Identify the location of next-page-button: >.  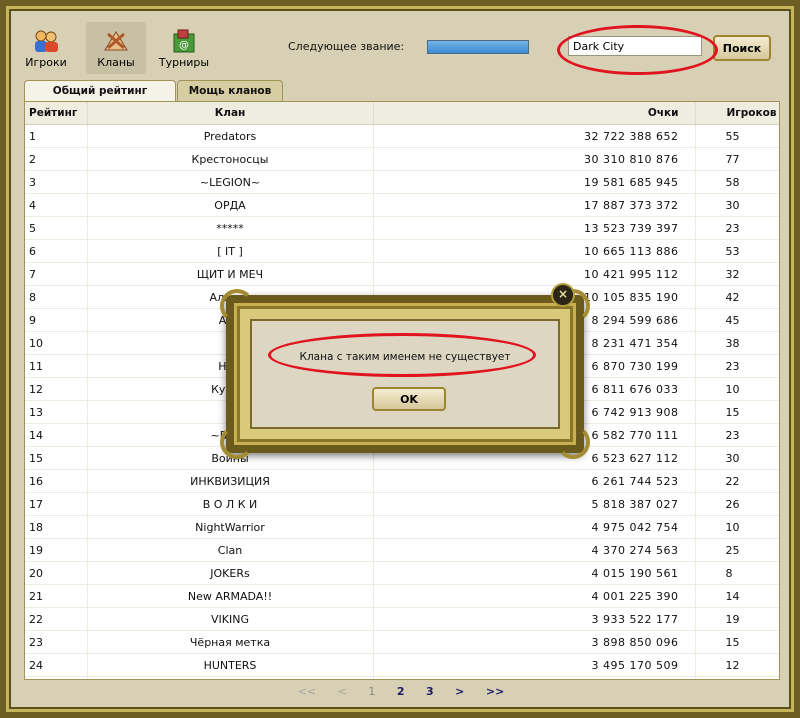
(459, 692).